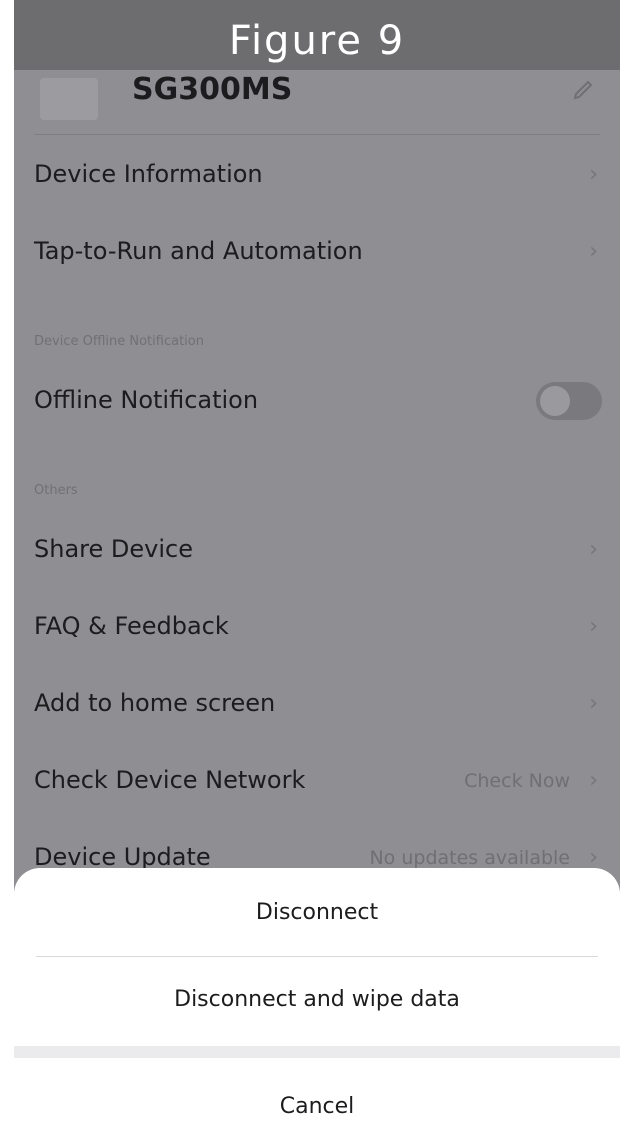 Image resolution: width=632 pixels, height=1137 pixels. What do you see at coordinates (517, 781) in the screenshot?
I see `check-now-value: Check Now` at bounding box center [517, 781].